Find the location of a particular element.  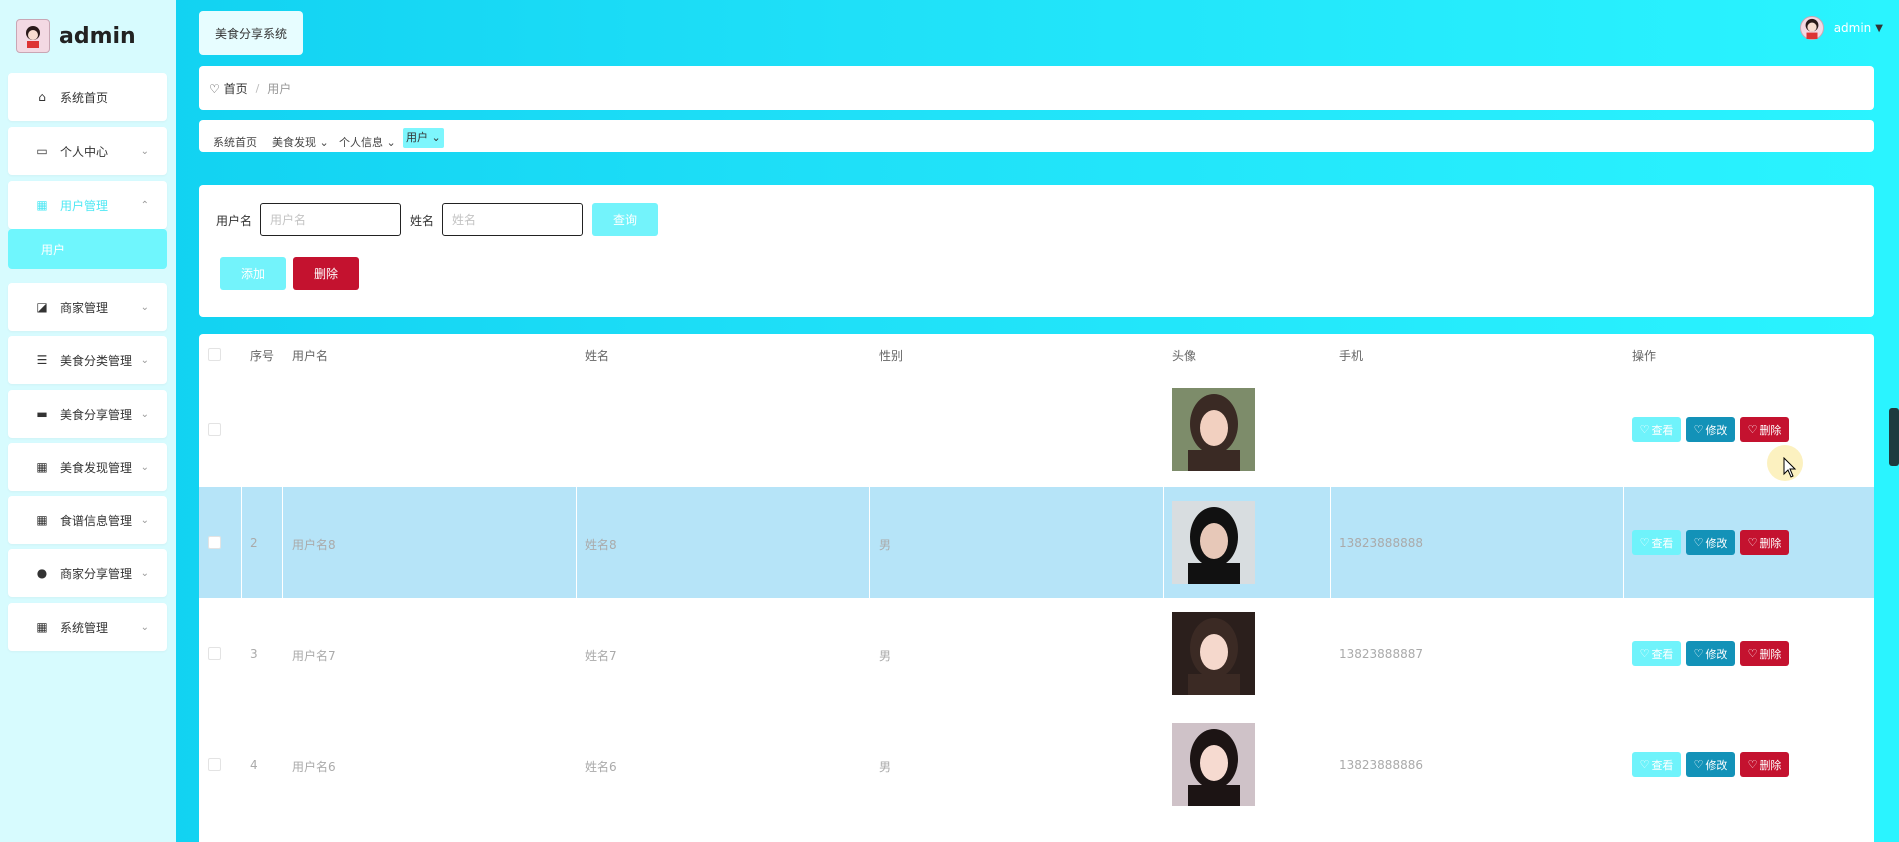

sidebar-item-5: ▬ 美食分享管理 ⌄ is located at coordinates (87, 414).